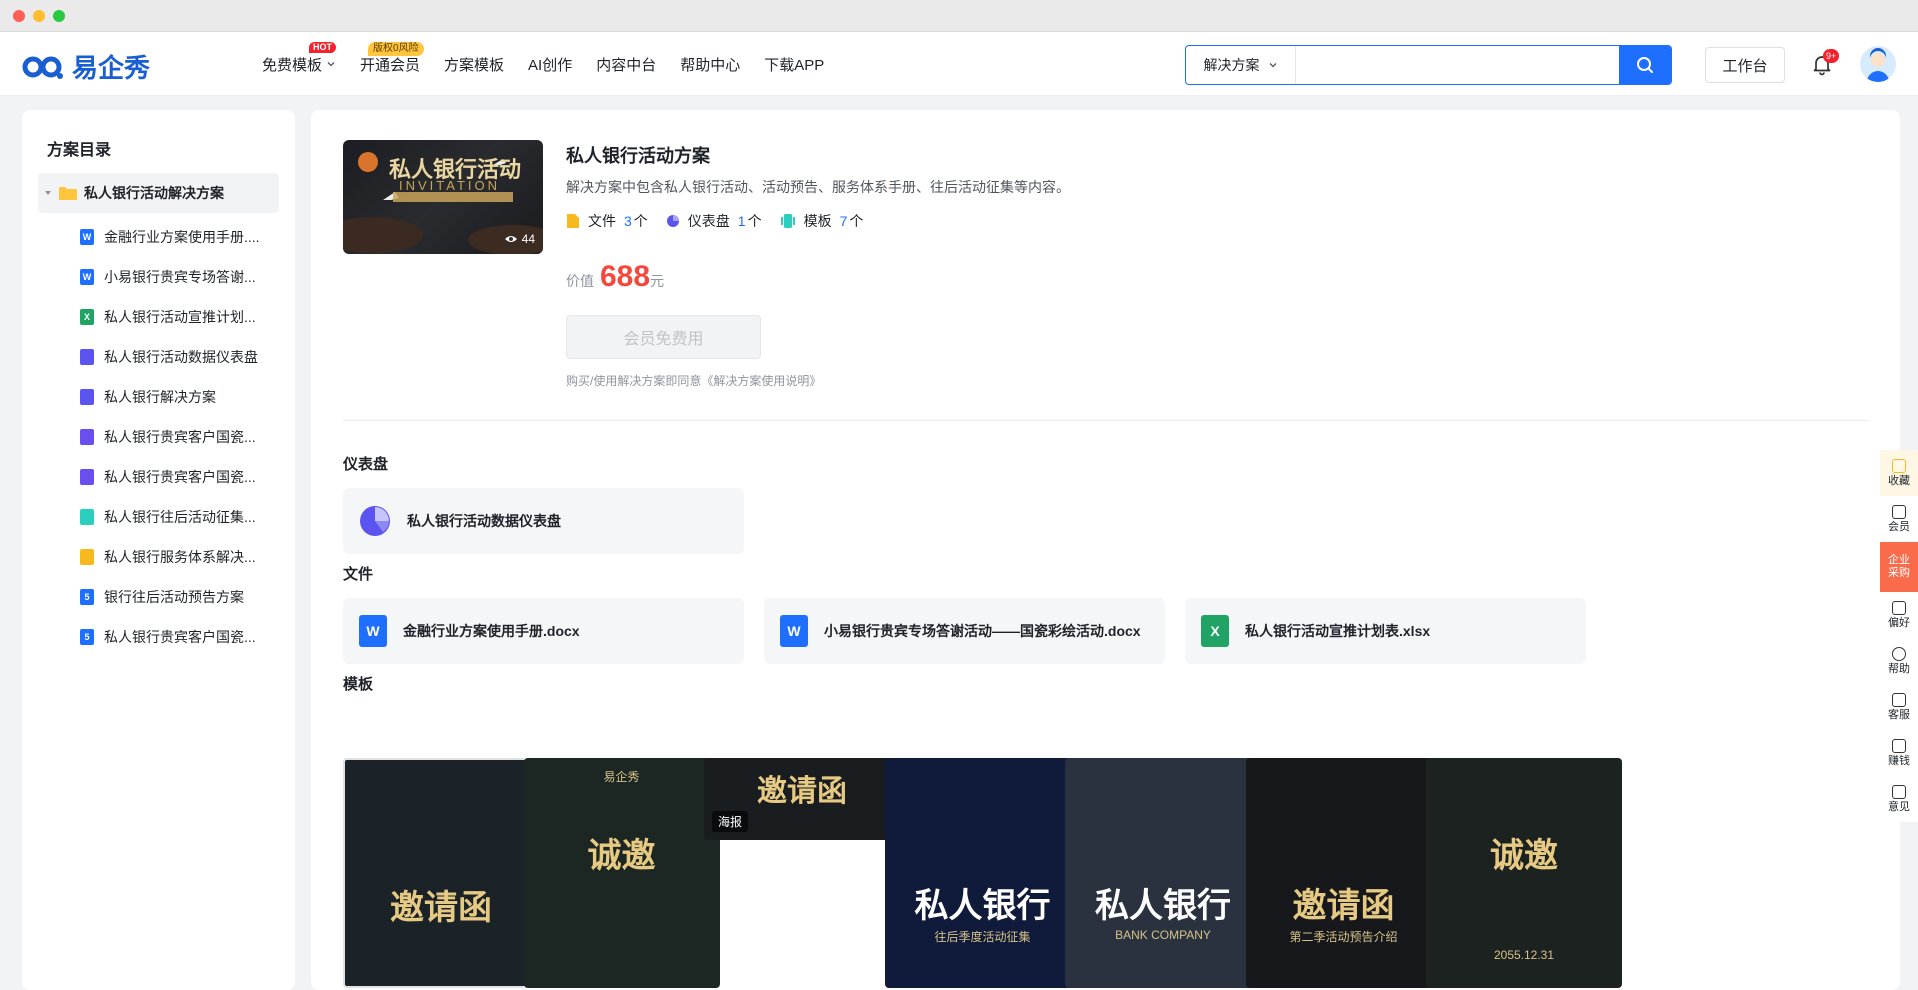 This screenshot has height=990, width=1918. Describe the element at coordinates (628, 221) in the screenshot. I see `stat-count: 3` at that location.